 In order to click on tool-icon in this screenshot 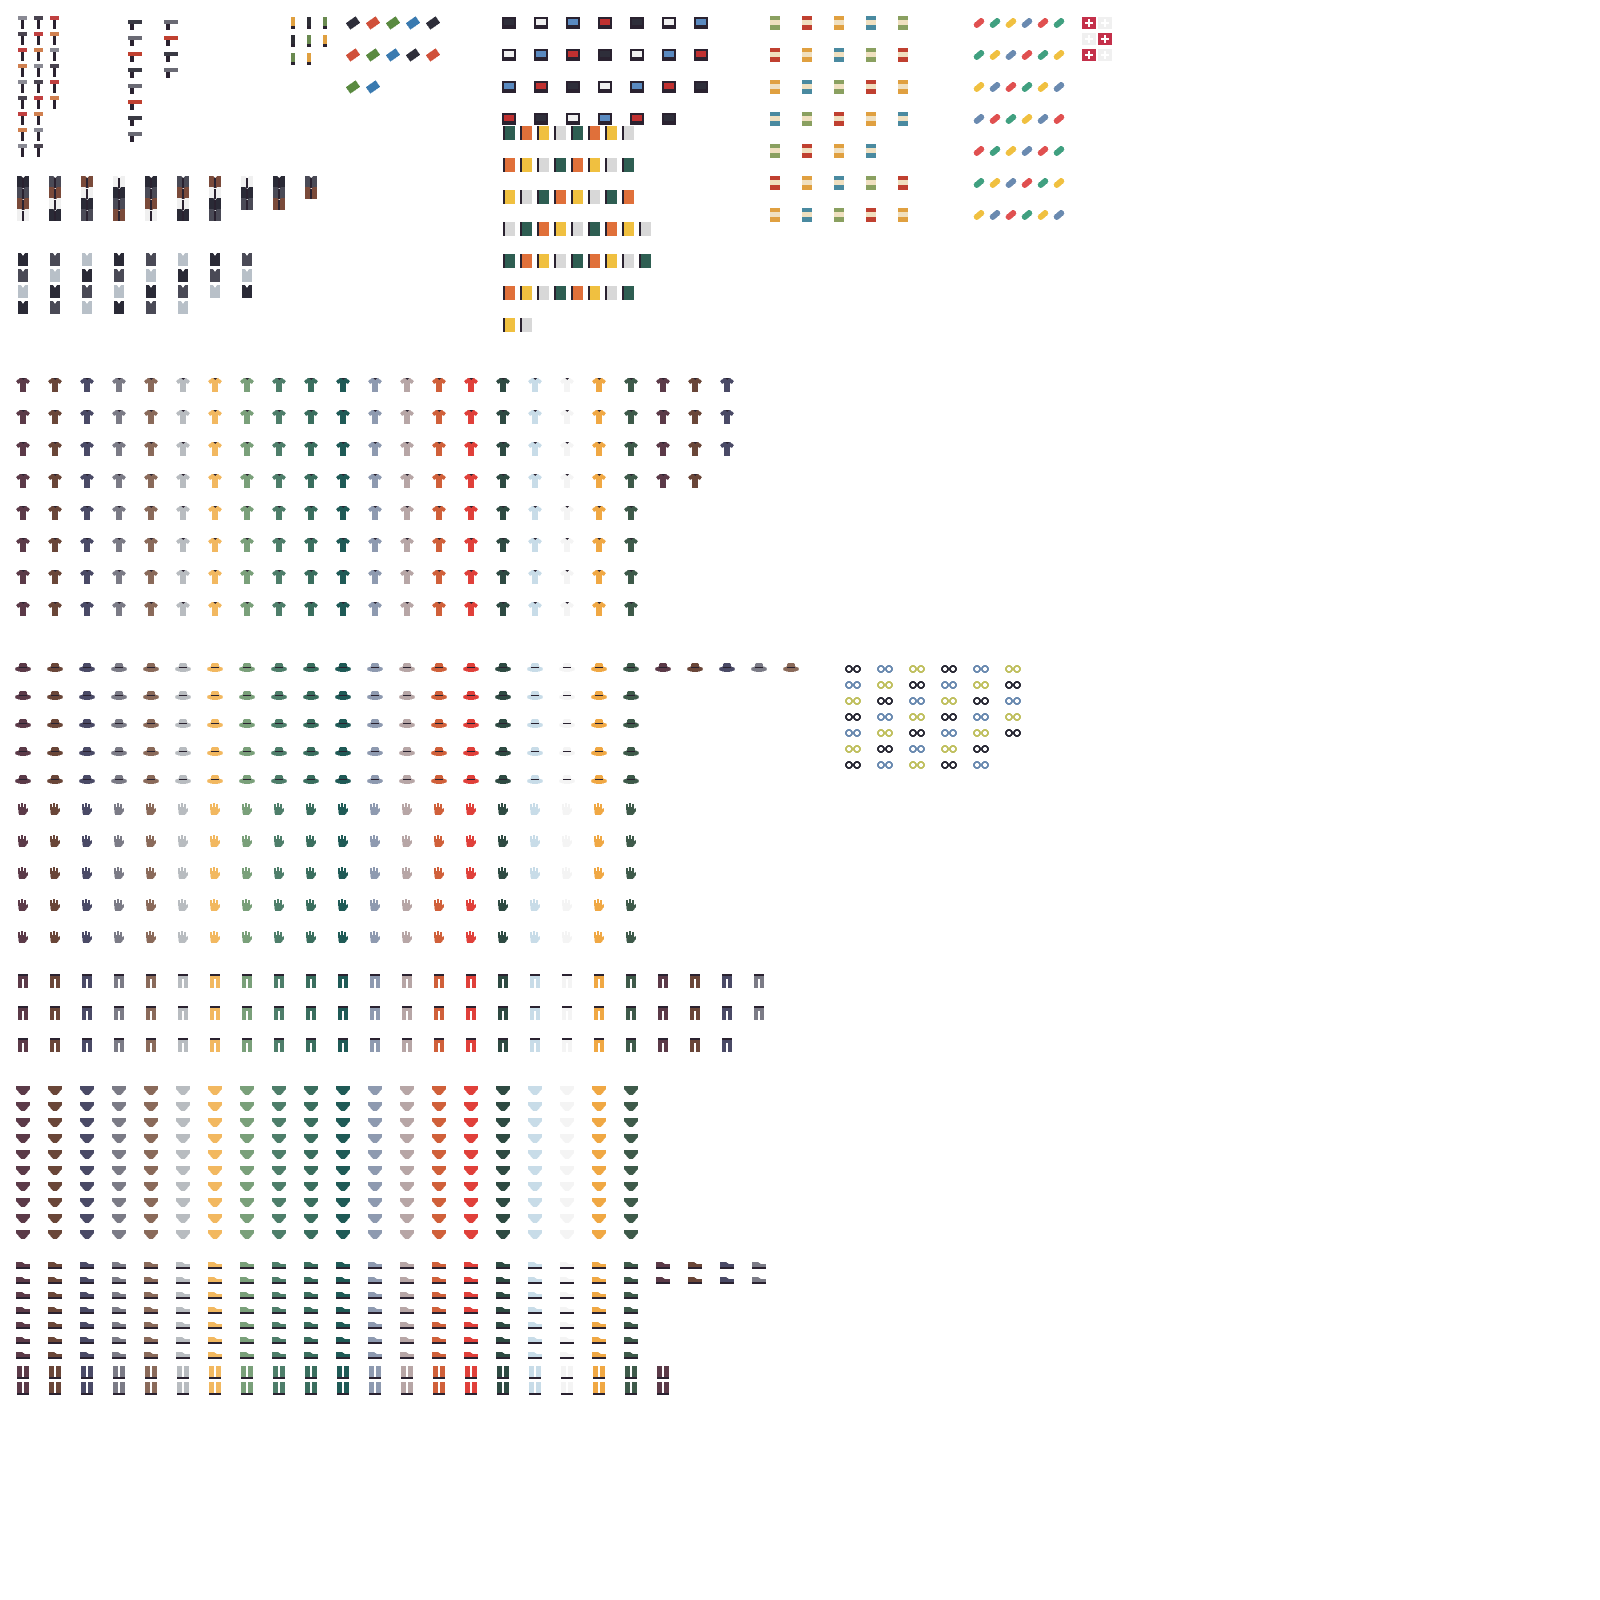, I will do `click(55, 103)`.